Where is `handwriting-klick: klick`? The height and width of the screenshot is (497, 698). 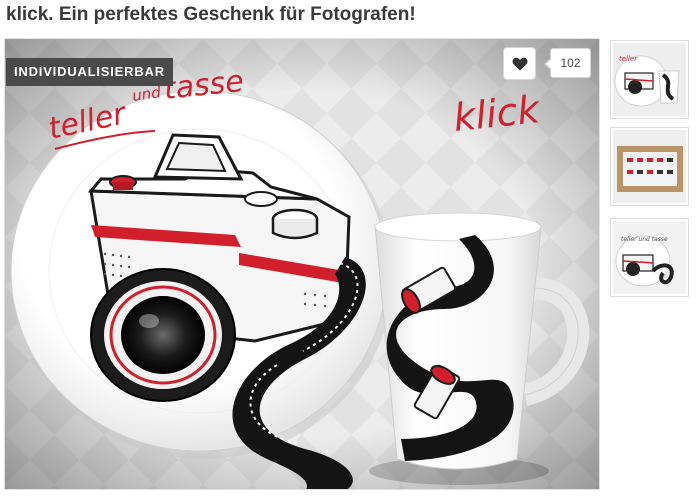
handwriting-klick: klick is located at coordinates (497, 113).